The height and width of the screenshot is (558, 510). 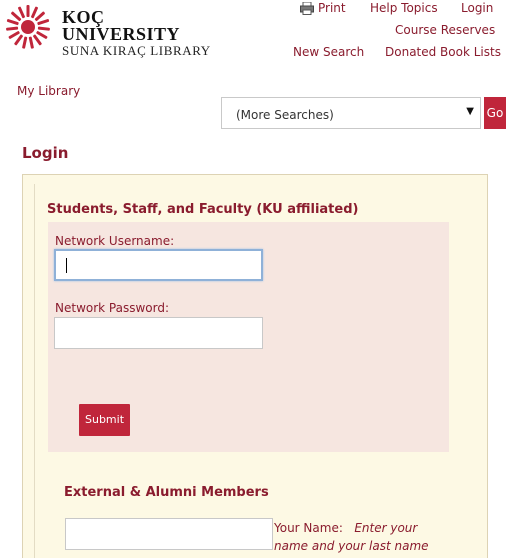 I want to click on username-input, so click(x=158, y=265).